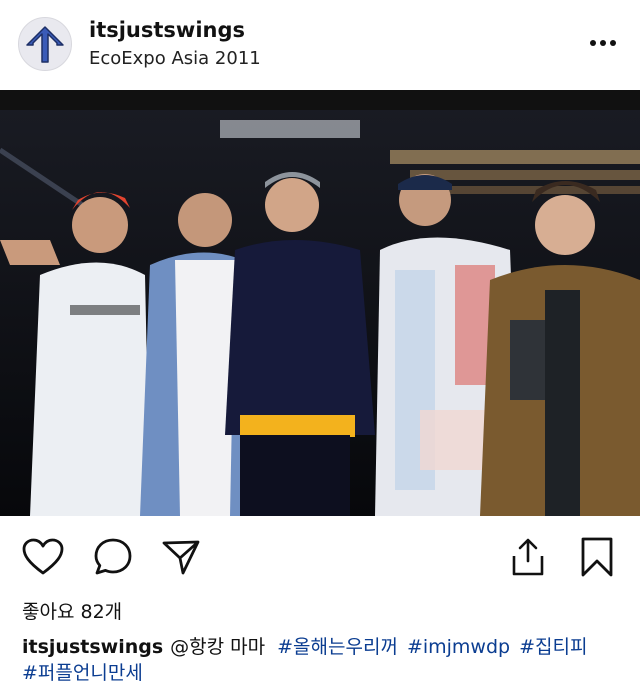 This screenshot has height=687, width=640. What do you see at coordinates (320, 45) in the screenshot?
I see `post-header: itsjustswings EcoExpo Asia 2011` at bounding box center [320, 45].